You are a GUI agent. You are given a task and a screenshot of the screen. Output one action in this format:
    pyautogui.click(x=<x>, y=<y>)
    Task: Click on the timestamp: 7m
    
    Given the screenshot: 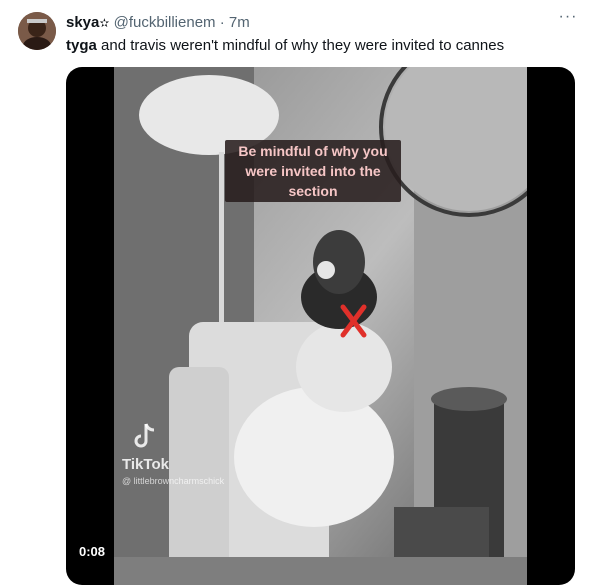 What is the action you would take?
    pyautogui.click(x=239, y=22)
    